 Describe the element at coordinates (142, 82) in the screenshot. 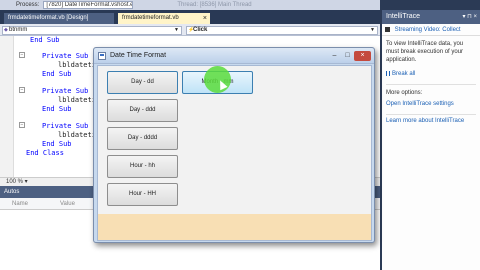

I see `day-dd-button: Day - dd` at that location.